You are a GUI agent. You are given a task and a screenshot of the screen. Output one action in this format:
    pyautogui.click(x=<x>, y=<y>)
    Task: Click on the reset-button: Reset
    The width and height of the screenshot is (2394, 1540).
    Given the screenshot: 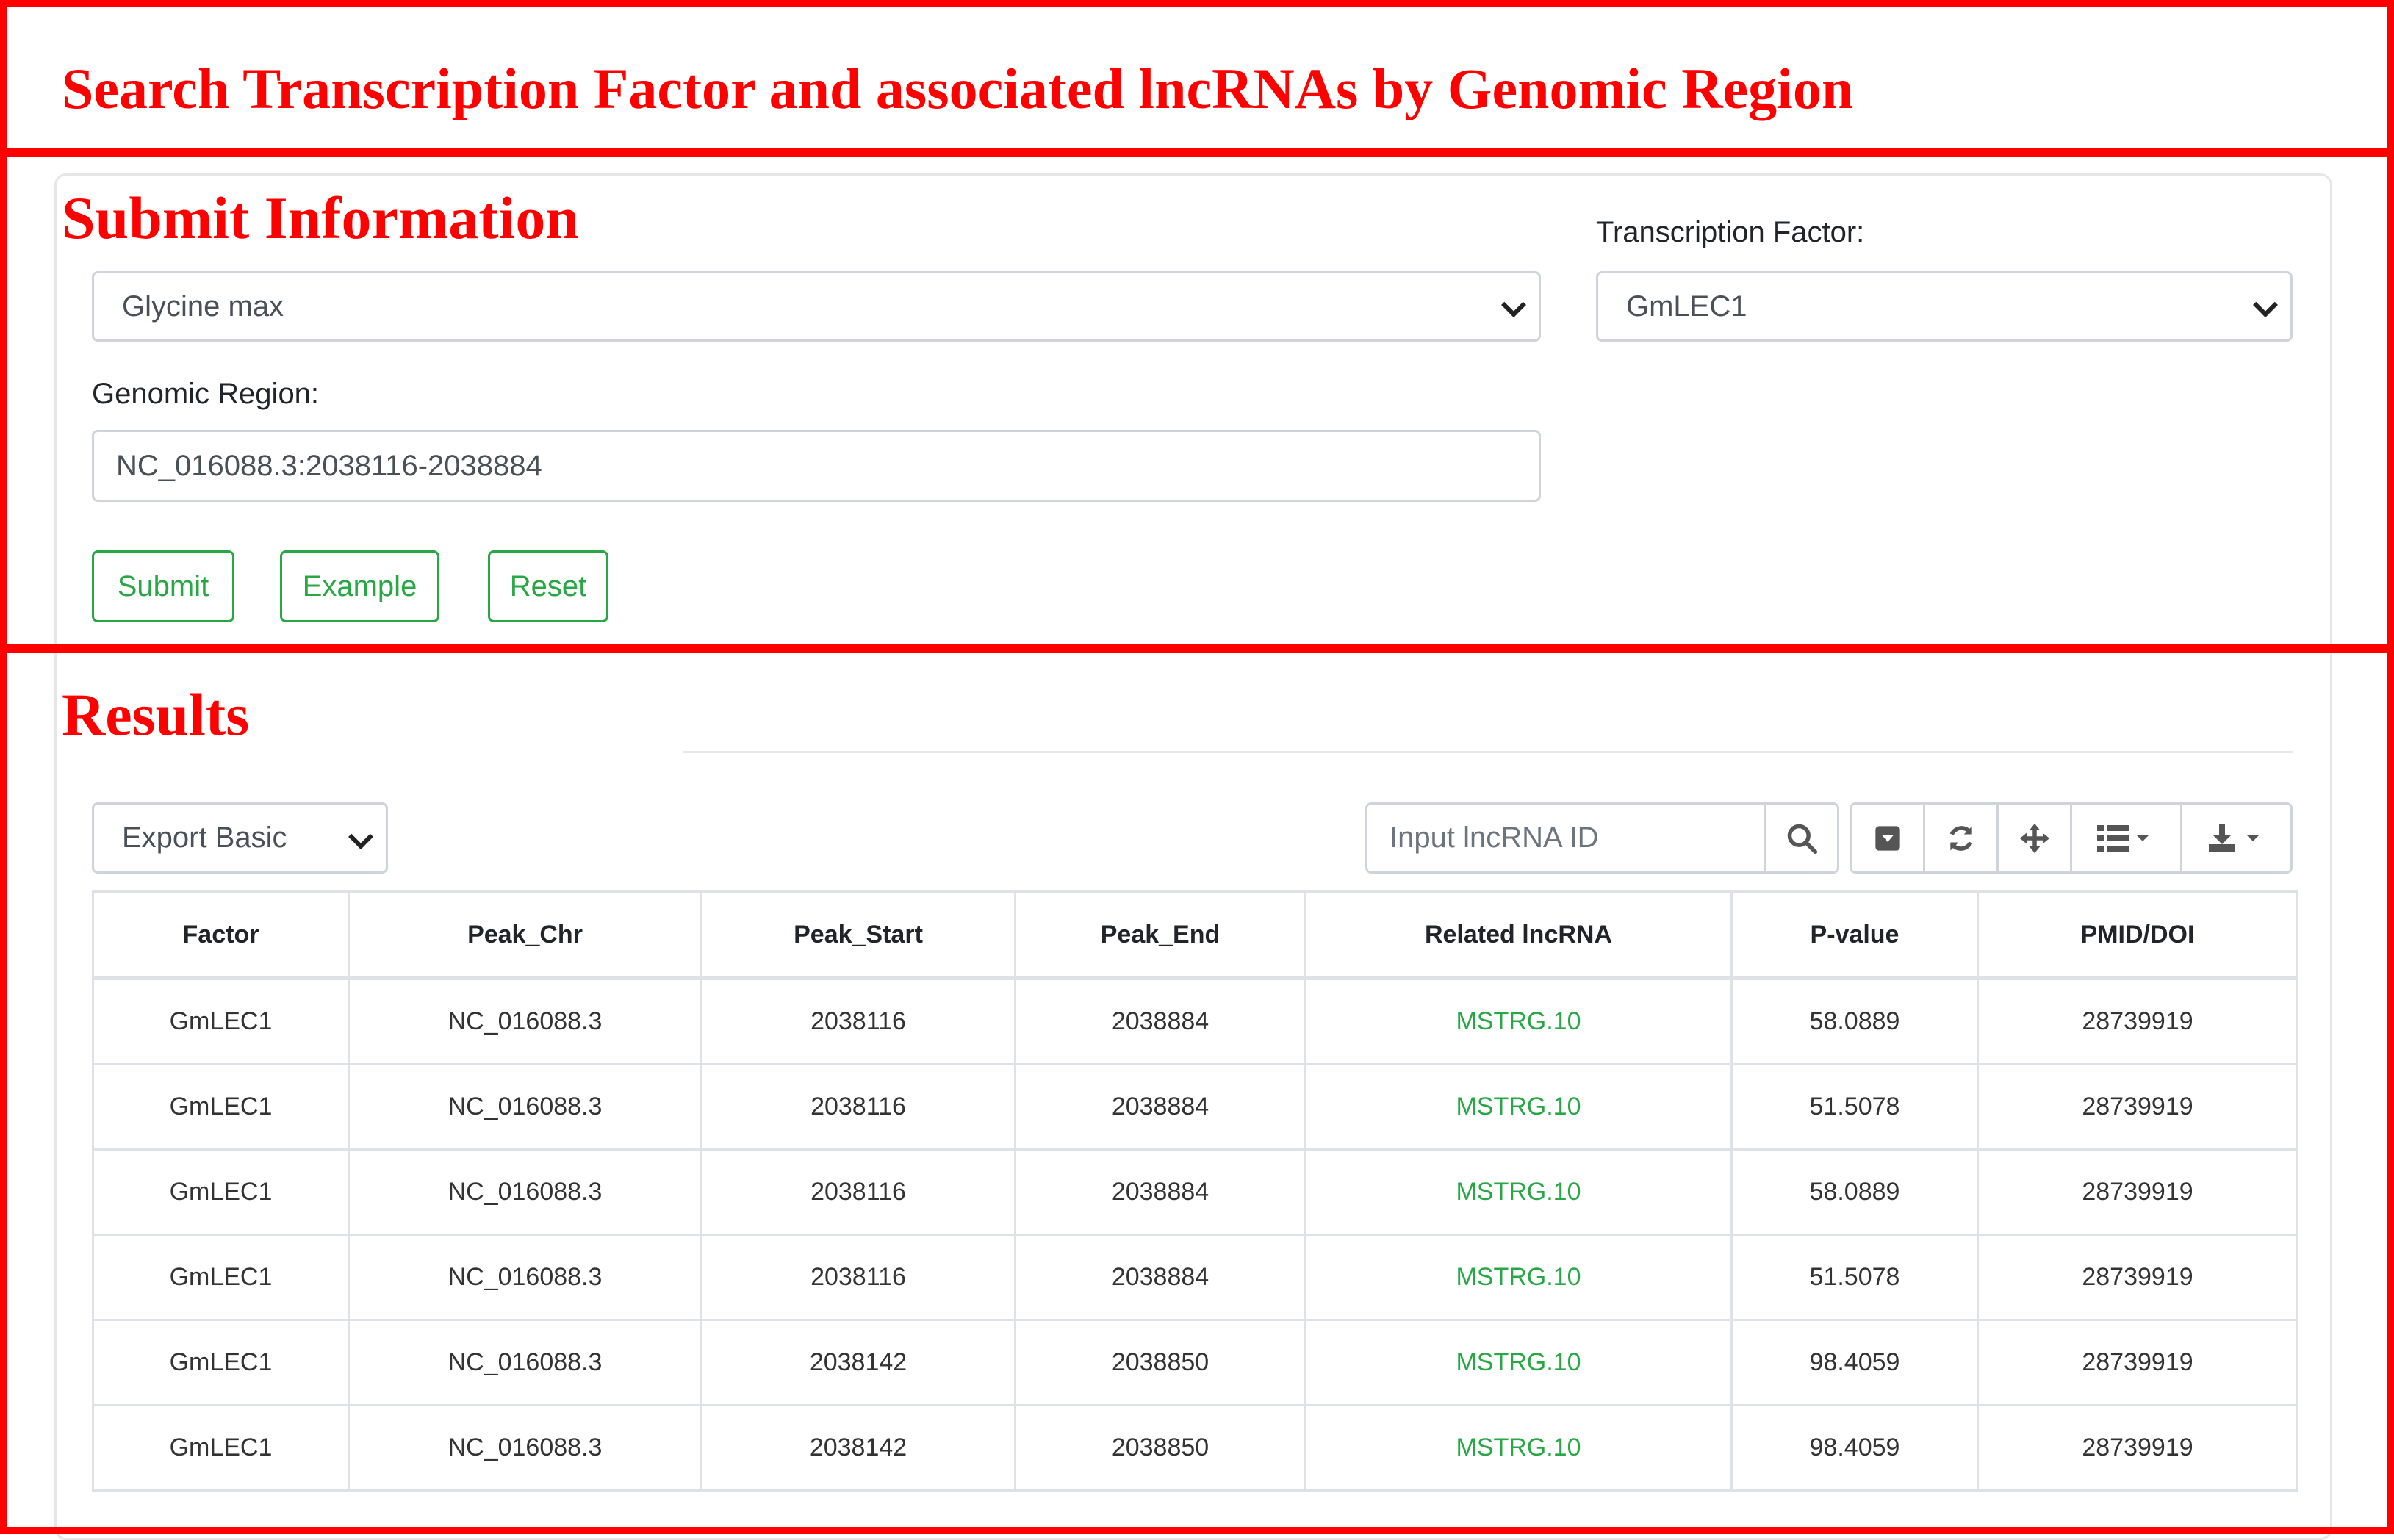 What is the action you would take?
    pyautogui.click(x=548, y=586)
    